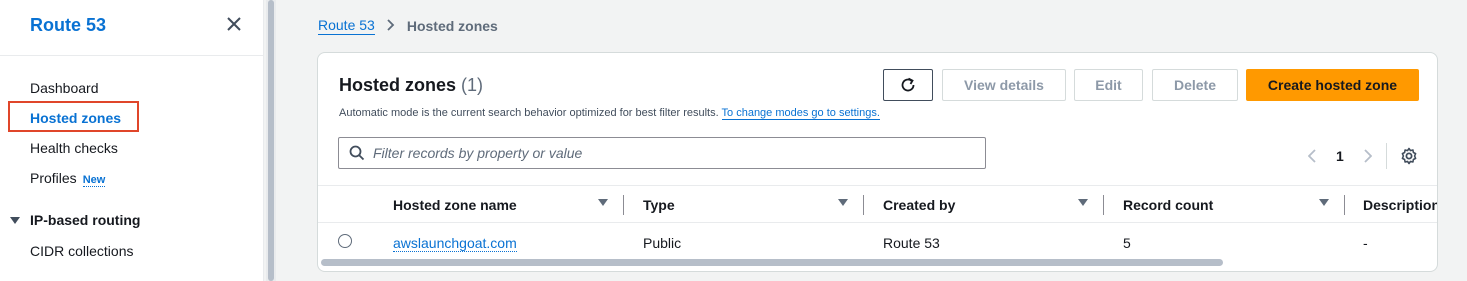 Image resolution: width=1467 pixels, height=281 pixels. Describe the element at coordinates (81, 251) in the screenshot. I see `sidebar-item-cidr-collections: CIDR collections` at that location.